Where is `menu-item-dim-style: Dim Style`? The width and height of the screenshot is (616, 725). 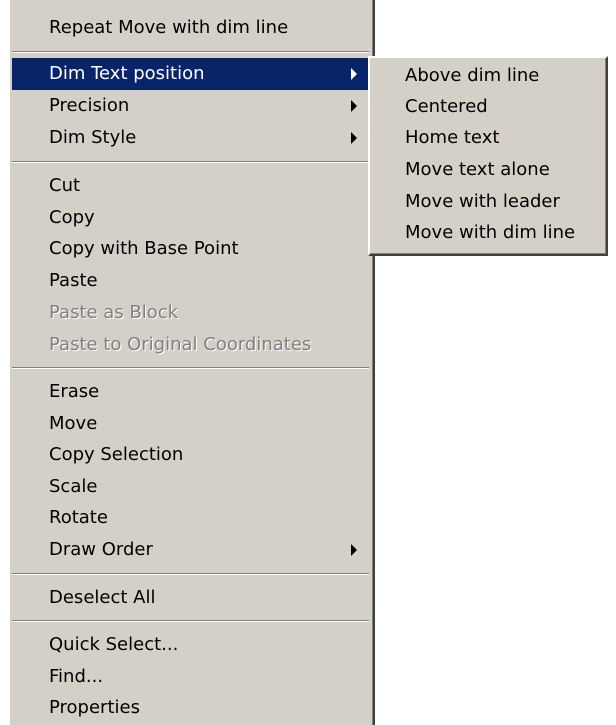 menu-item-dim-style: Dim Style is located at coordinates (191, 138).